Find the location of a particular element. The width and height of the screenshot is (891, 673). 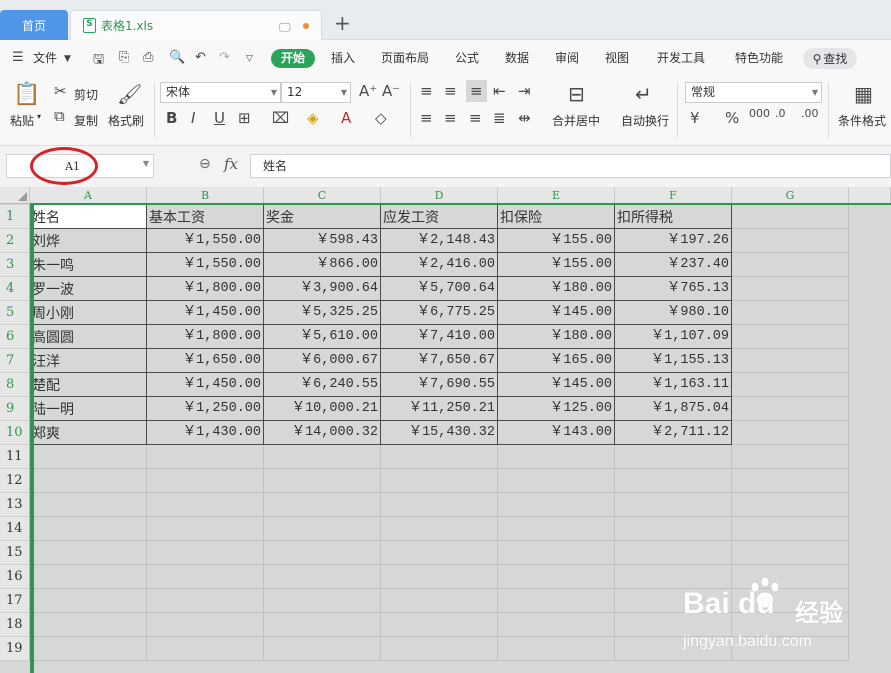

table-cell: 奖金 is located at coordinates (322, 217).